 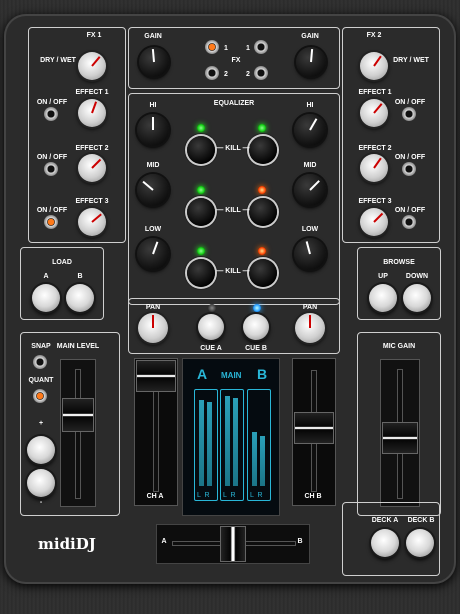 I want to click on load-b-label: B, so click(x=80, y=276).